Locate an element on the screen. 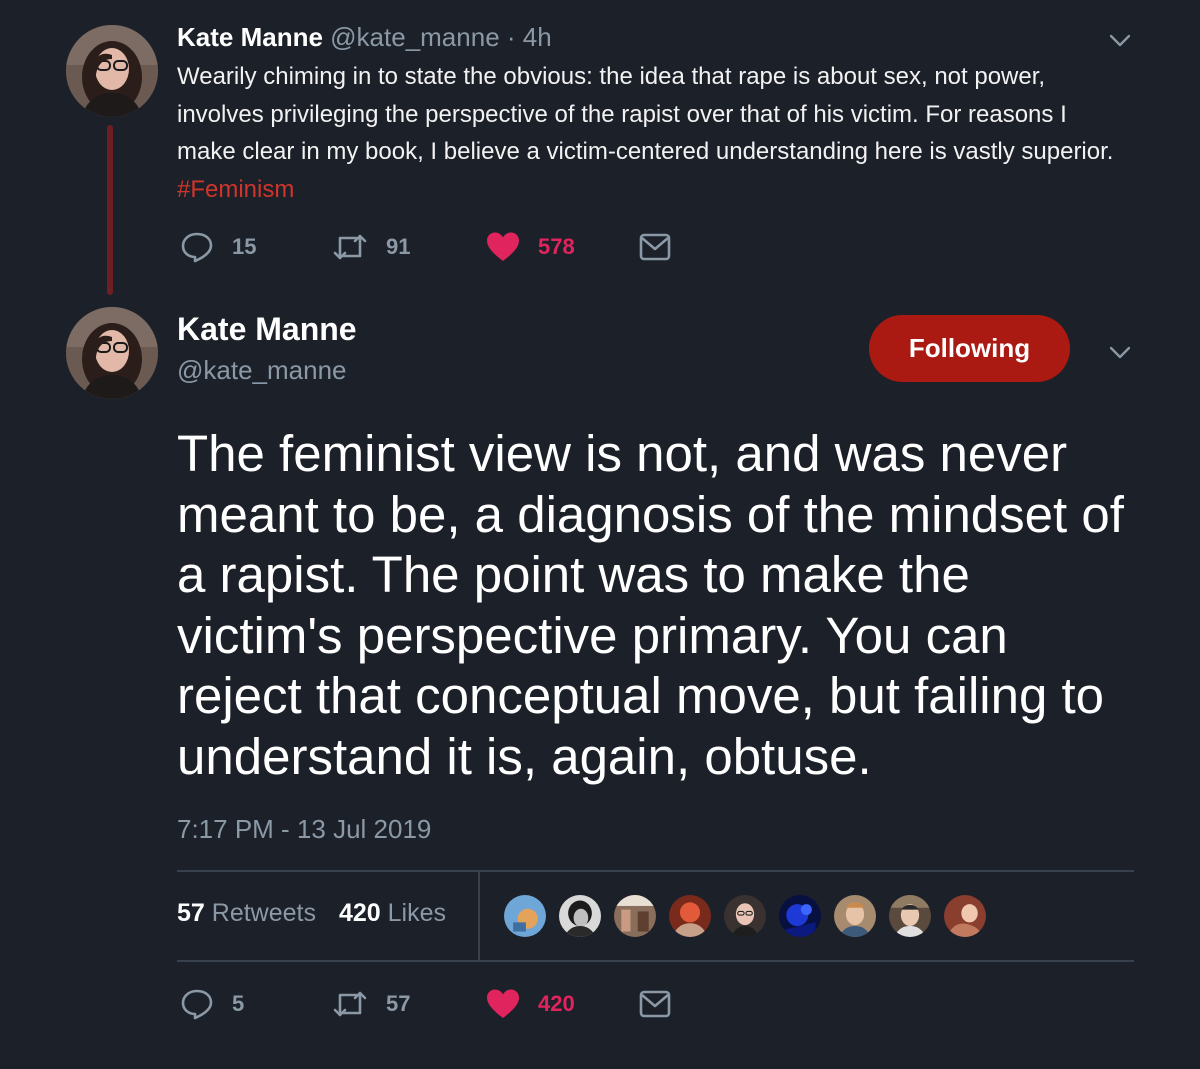  hashtag-link: #Feminism is located at coordinates (235, 189).